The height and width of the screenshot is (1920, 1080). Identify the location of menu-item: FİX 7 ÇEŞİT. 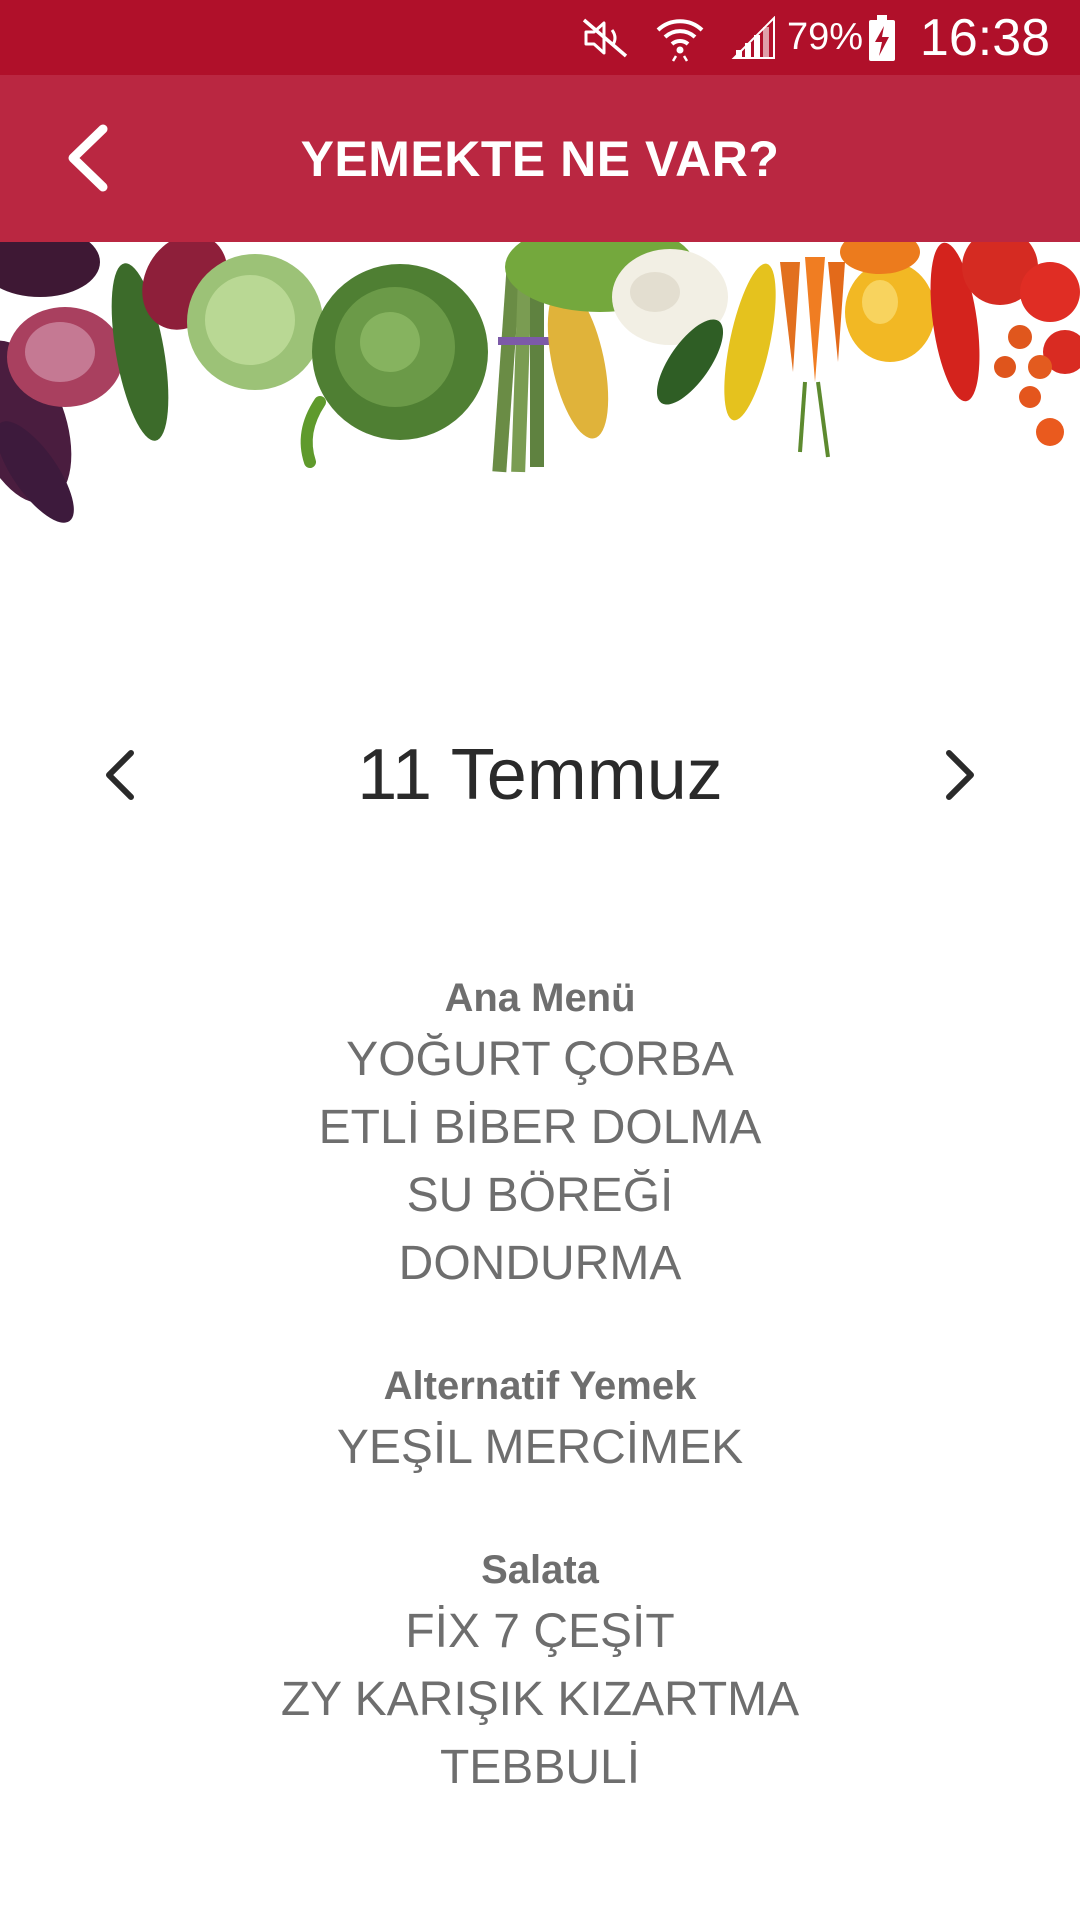
(540, 1631).